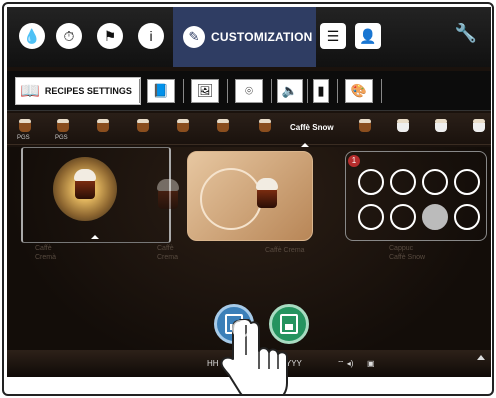 This screenshot has width=496, height=398. Describe the element at coordinates (416, 196) in the screenshot. I see `slot-grid: 1` at that location.